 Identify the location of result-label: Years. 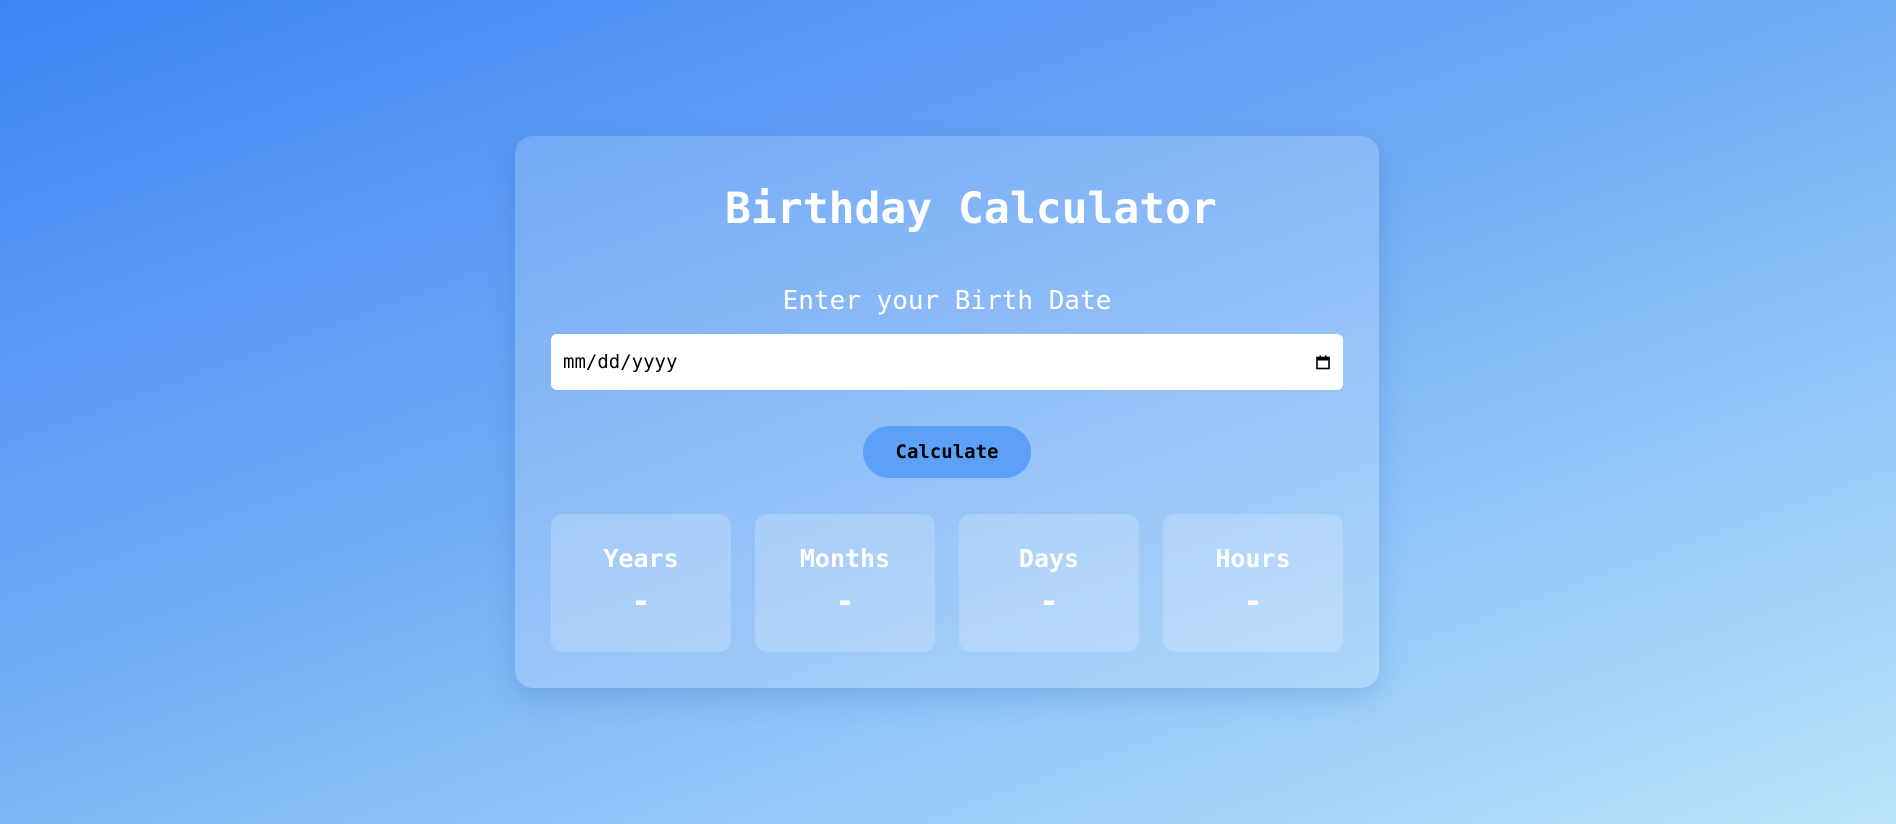
(641, 558).